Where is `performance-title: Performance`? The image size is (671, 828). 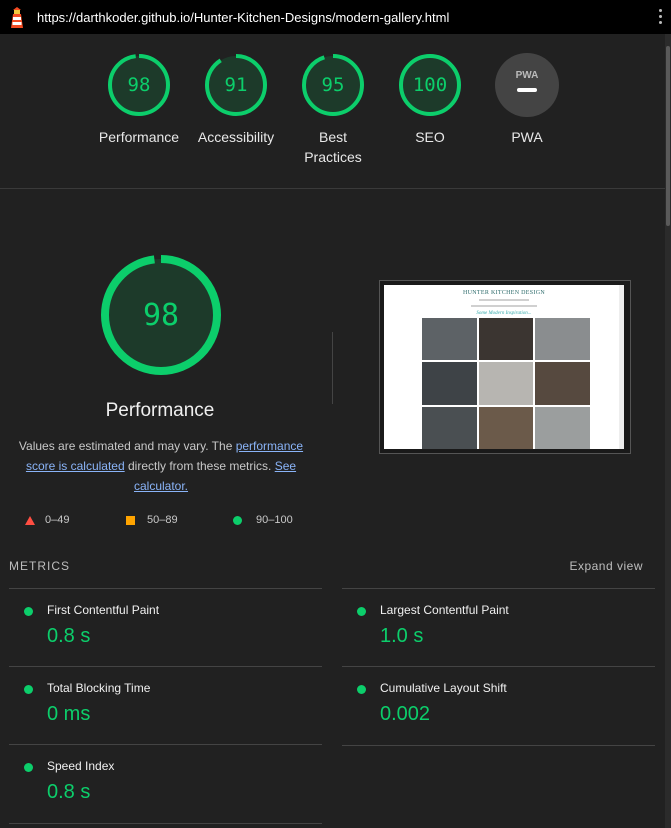
performance-title: Performance is located at coordinates (160, 410).